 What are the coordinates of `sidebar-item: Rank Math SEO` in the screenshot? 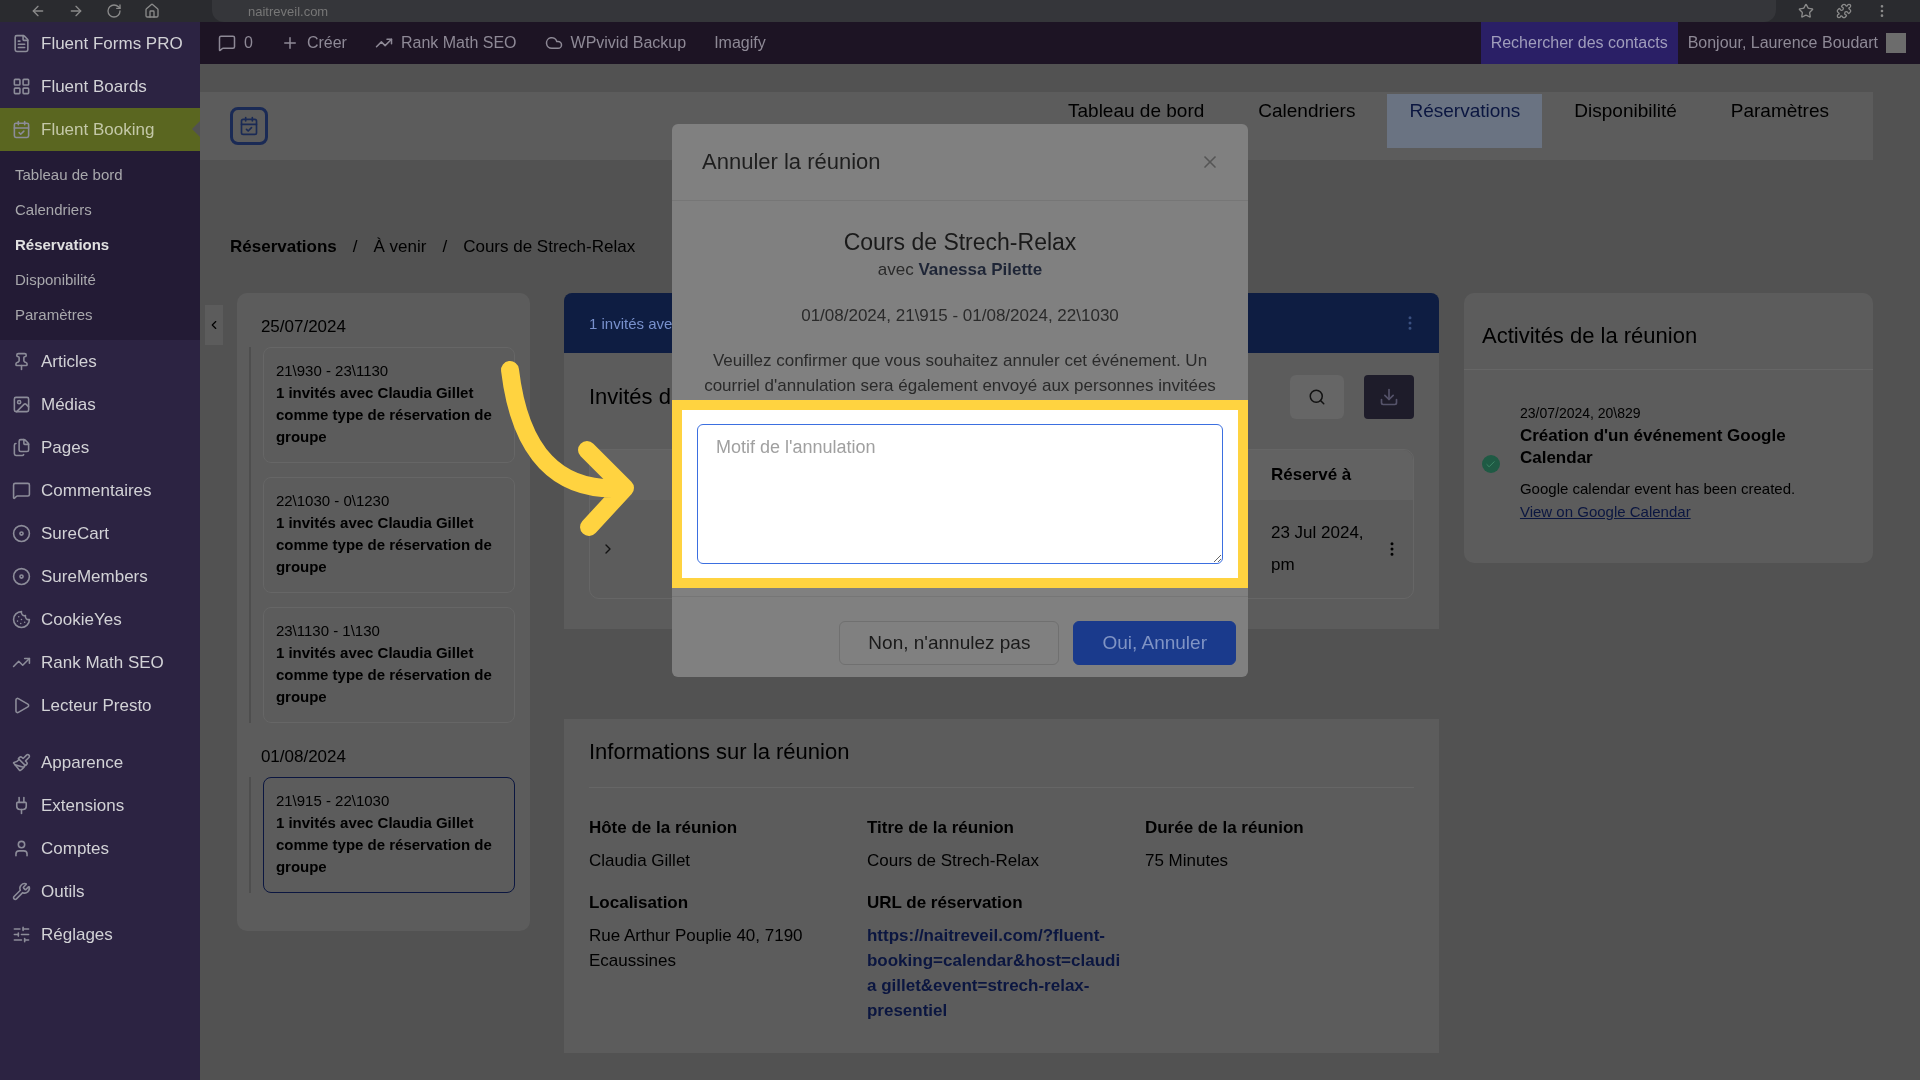 It's located at (100, 662).